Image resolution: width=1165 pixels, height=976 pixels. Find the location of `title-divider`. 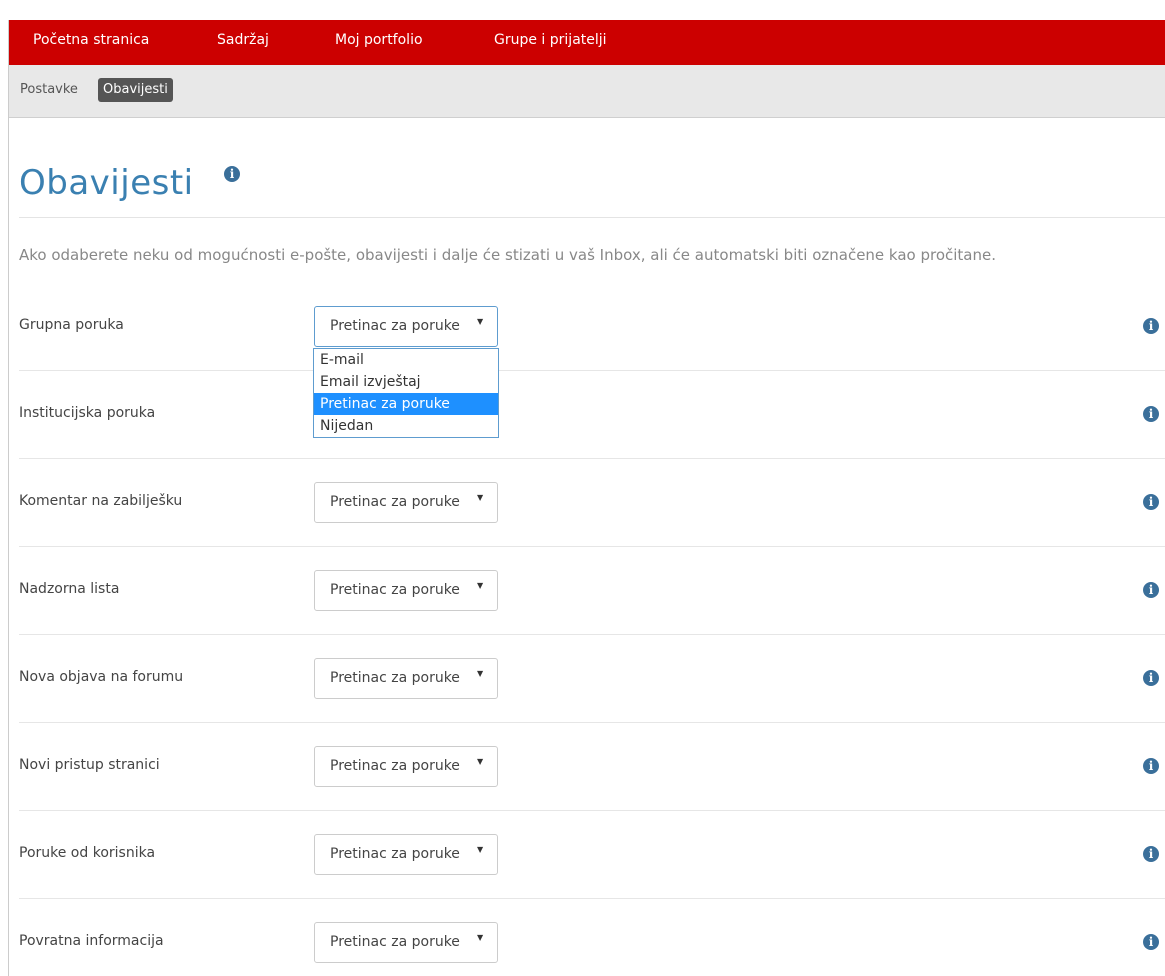

title-divider is located at coordinates (592, 217).